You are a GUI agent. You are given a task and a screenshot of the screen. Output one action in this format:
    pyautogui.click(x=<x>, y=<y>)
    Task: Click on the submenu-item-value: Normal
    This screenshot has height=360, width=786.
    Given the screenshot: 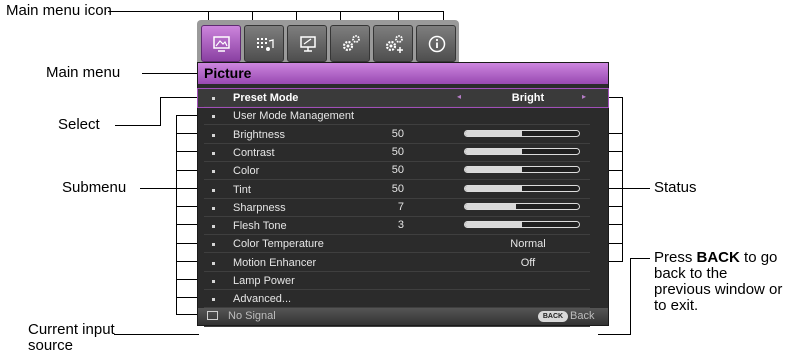 What is the action you would take?
    pyautogui.click(x=528, y=244)
    